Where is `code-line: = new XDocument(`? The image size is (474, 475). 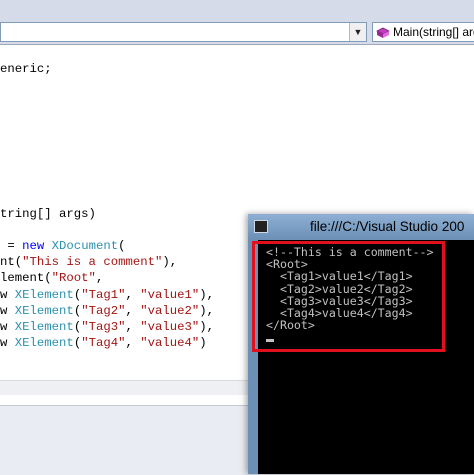
code-line: = new XDocument( is located at coordinates (62, 246).